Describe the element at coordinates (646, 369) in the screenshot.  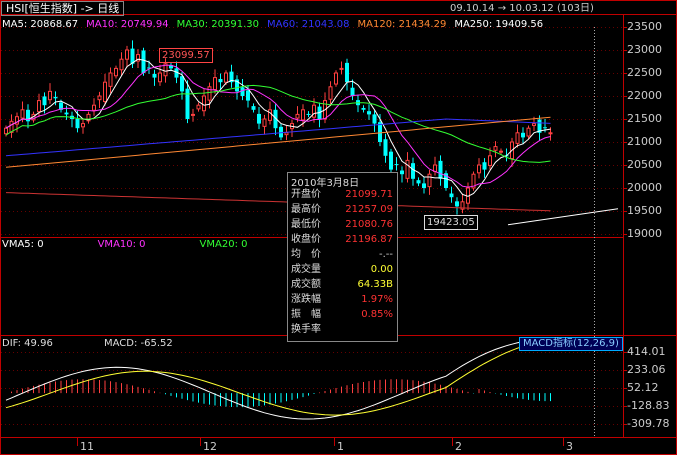
I see `macd-axis-label: 233.06` at that location.